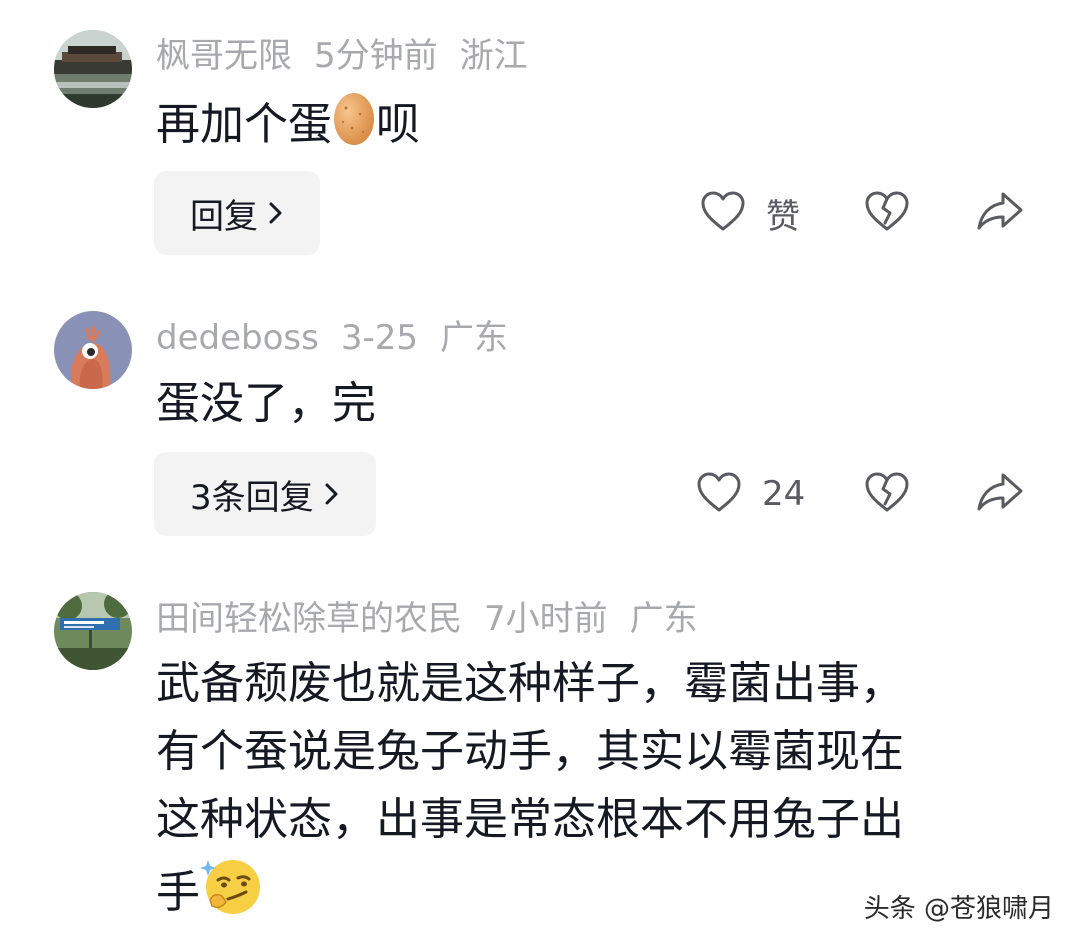 The width and height of the screenshot is (1080, 943). I want to click on location: 广东, so click(663, 619).